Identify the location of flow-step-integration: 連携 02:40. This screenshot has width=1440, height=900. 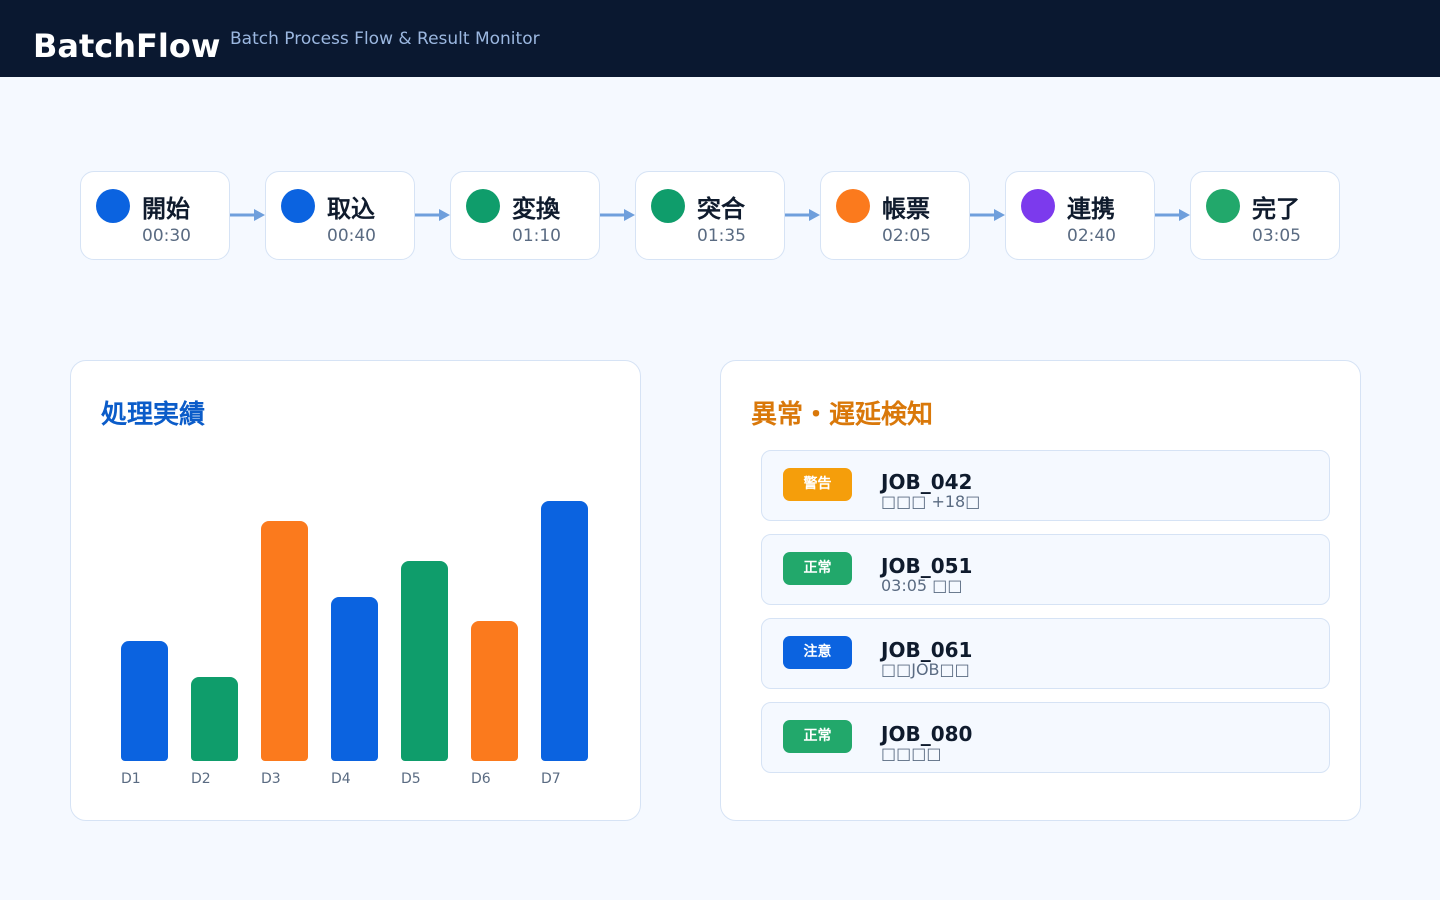
(1080, 215).